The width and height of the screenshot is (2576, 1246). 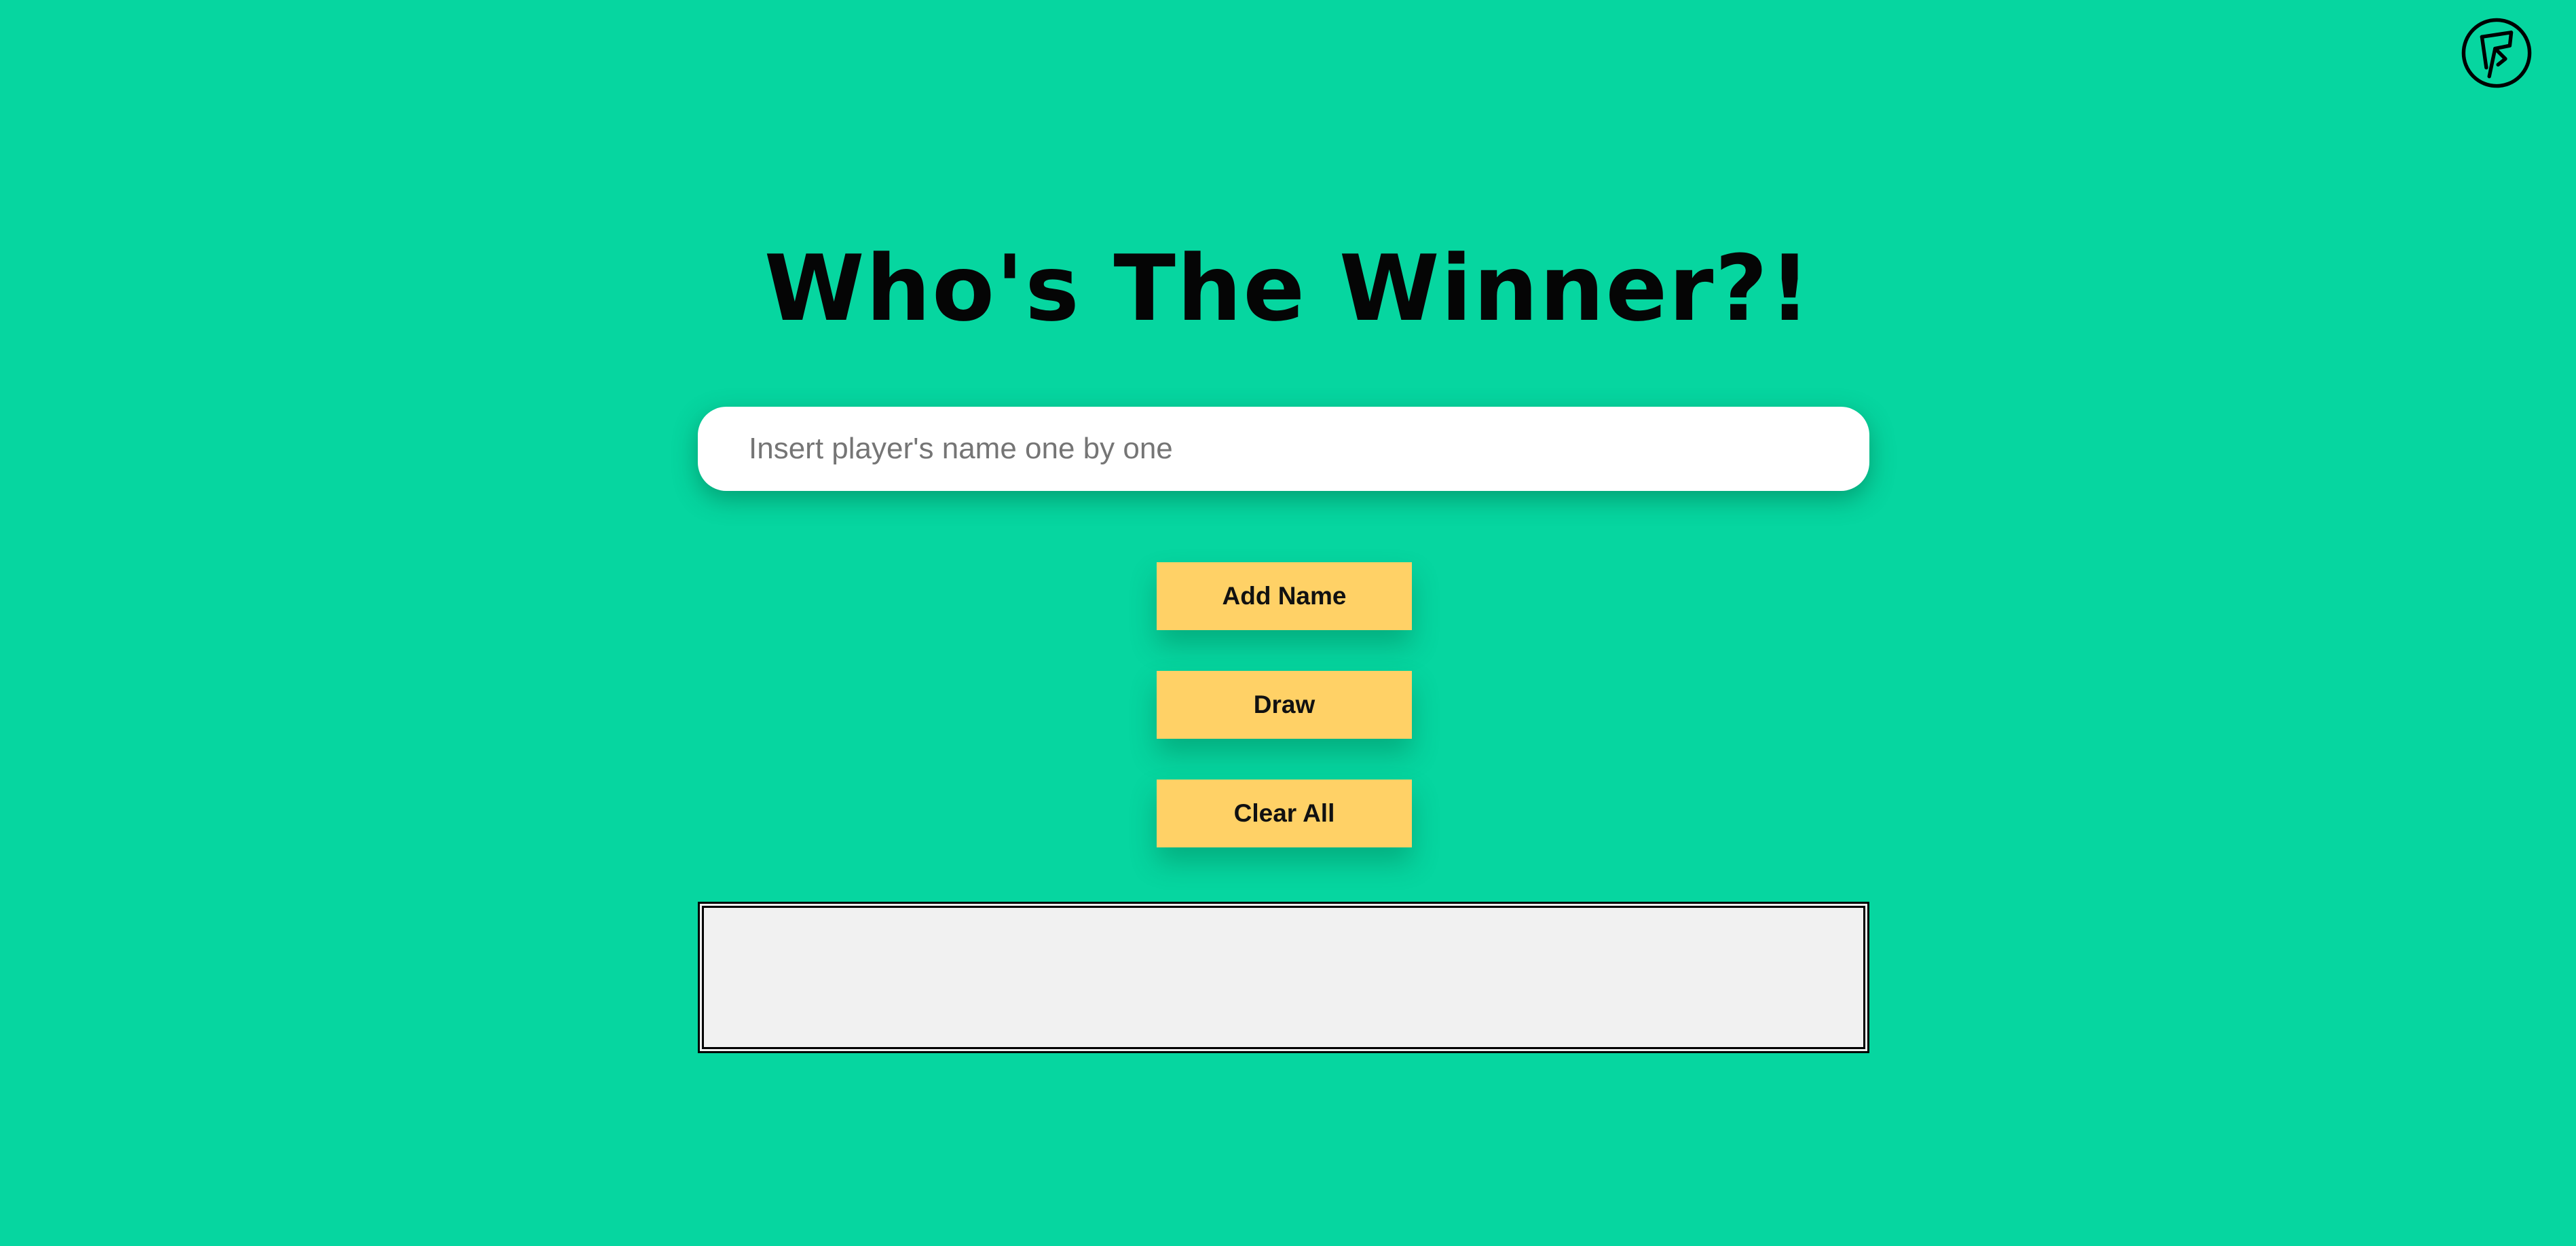 What do you see at coordinates (2497, 53) in the screenshot?
I see `logo-icon` at bounding box center [2497, 53].